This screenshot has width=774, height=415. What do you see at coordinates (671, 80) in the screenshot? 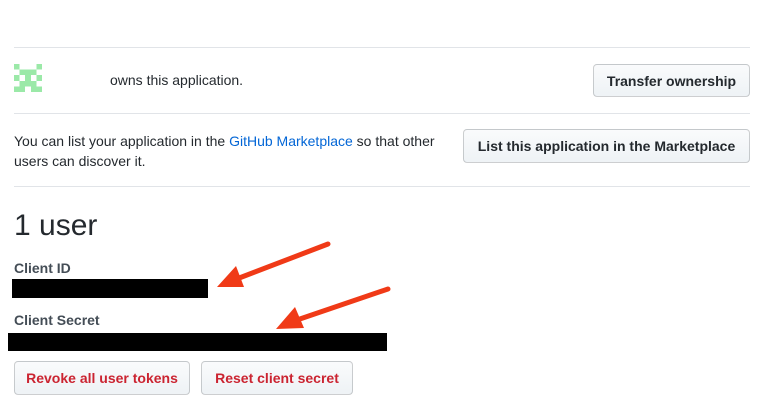
I see `transfer-ownership-button: Transfer ownership` at bounding box center [671, 80].